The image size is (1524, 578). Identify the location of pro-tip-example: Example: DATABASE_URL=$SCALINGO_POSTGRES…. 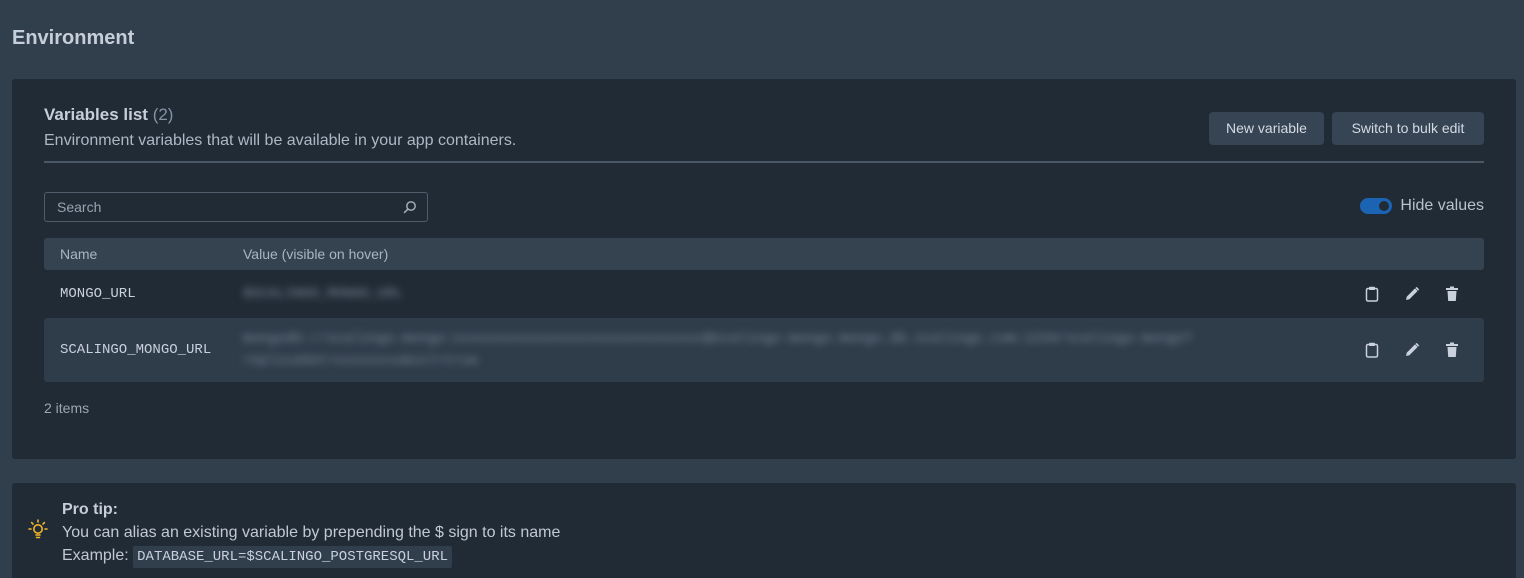
(311, 556).